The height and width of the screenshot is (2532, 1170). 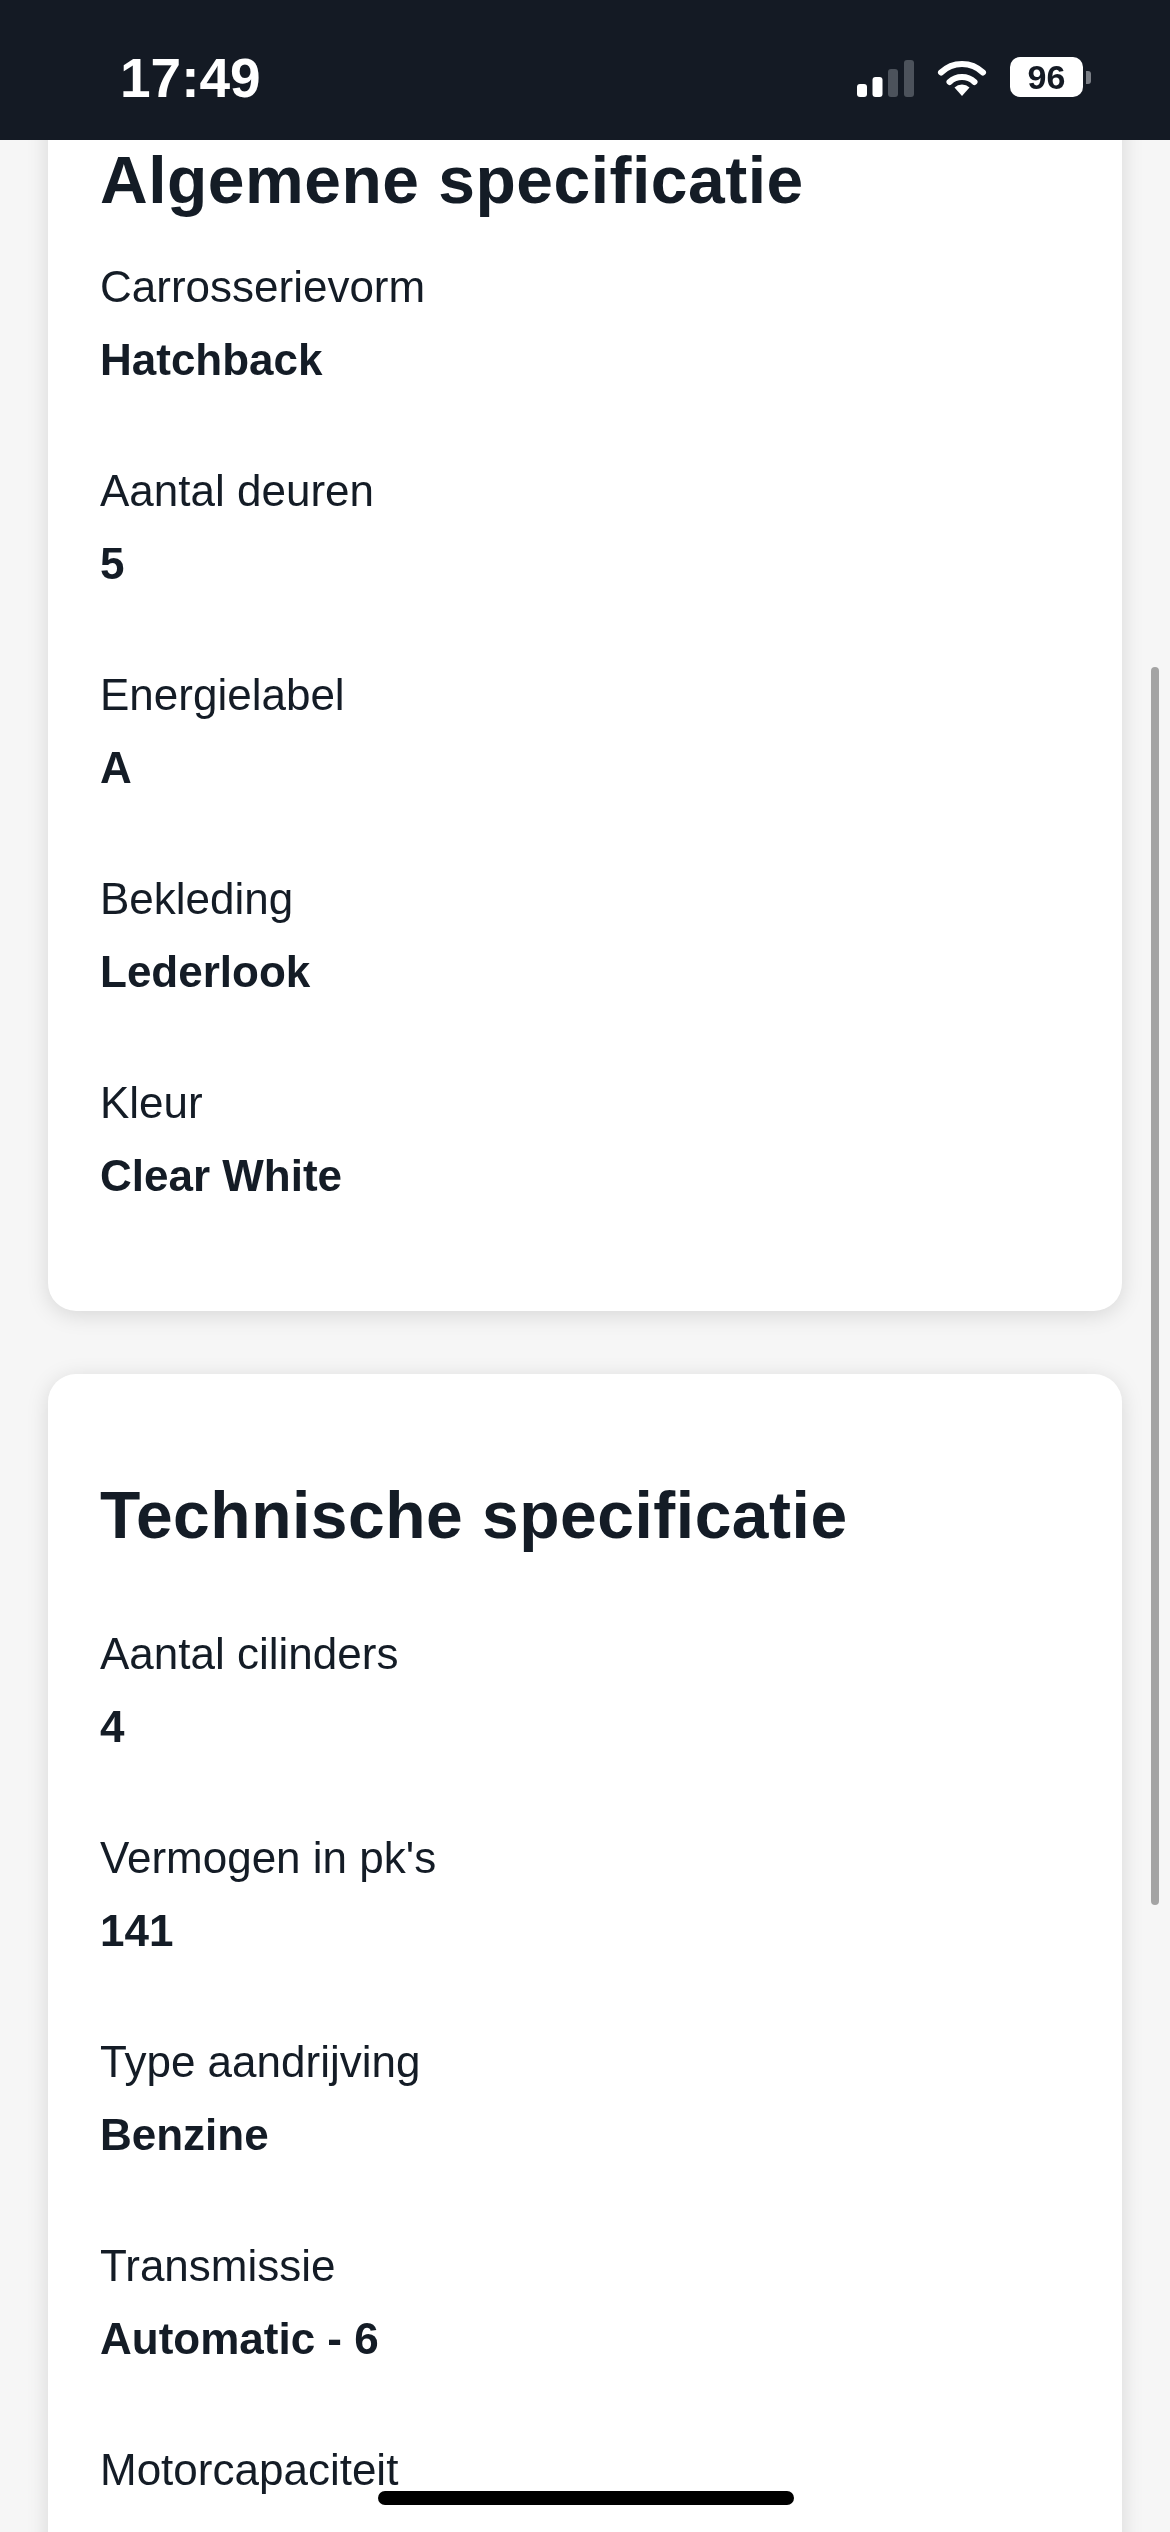 What do you see at coordinates (962, 77) in the screenshot?
I see `wifi-icon` at bounding box center [962, 77].